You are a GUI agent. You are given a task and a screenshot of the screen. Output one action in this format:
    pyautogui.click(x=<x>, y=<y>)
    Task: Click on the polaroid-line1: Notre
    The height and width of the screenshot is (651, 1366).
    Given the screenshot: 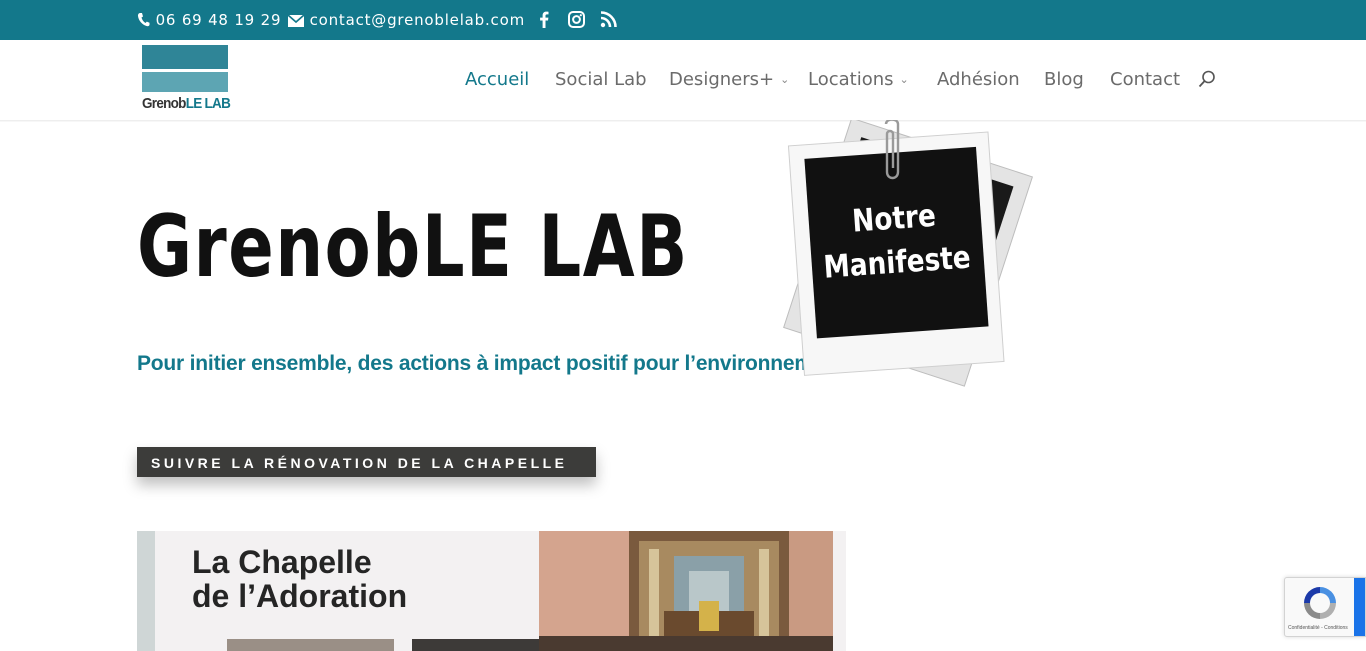 What is the action you would take?
    pyautogui.click(x=894, y=218)
    